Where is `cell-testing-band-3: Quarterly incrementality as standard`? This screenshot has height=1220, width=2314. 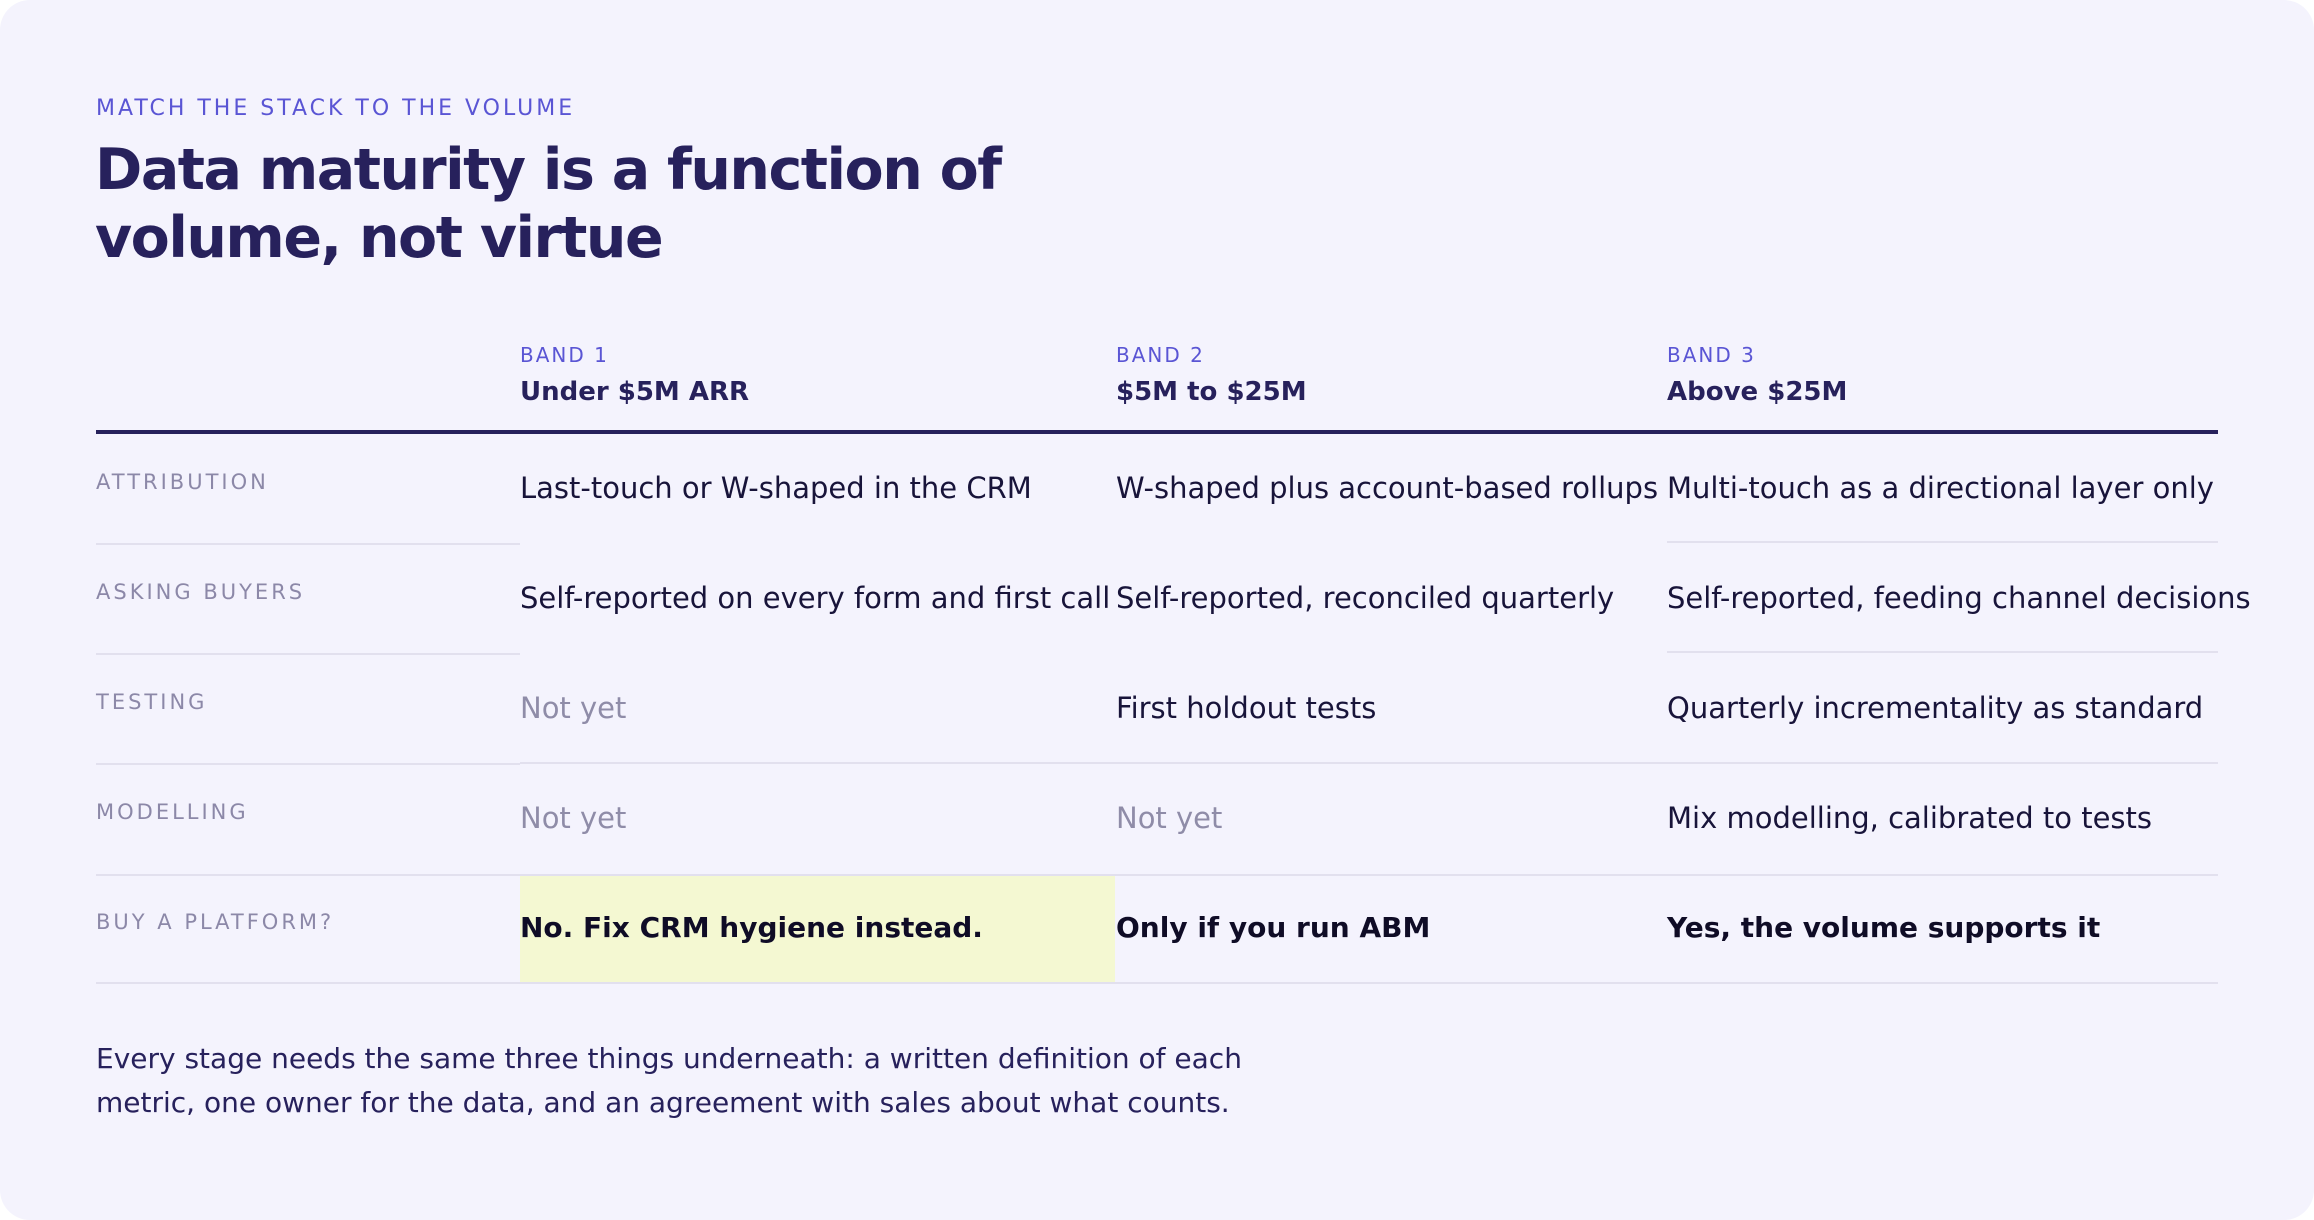
cell-testing-band-3: Quarterly incrementality as standard is located at coordinates (1935, 708).